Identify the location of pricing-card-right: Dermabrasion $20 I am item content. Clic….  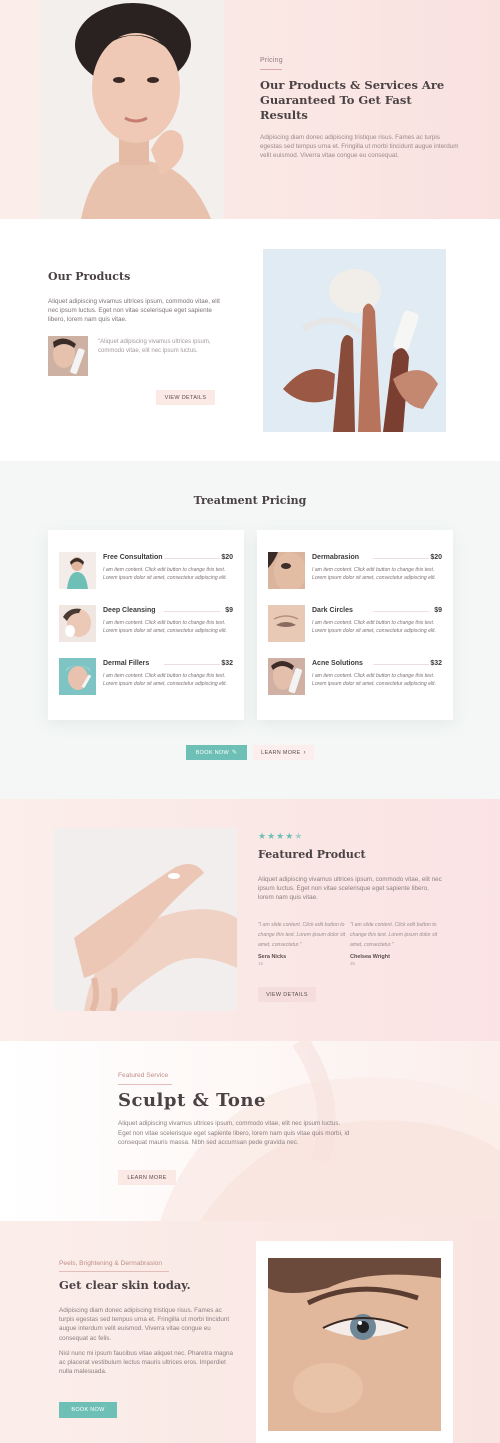
(355, 625).